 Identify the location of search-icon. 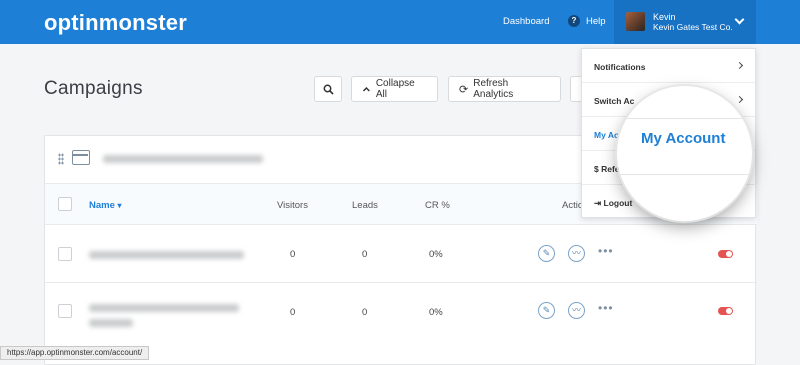
(328, 89).